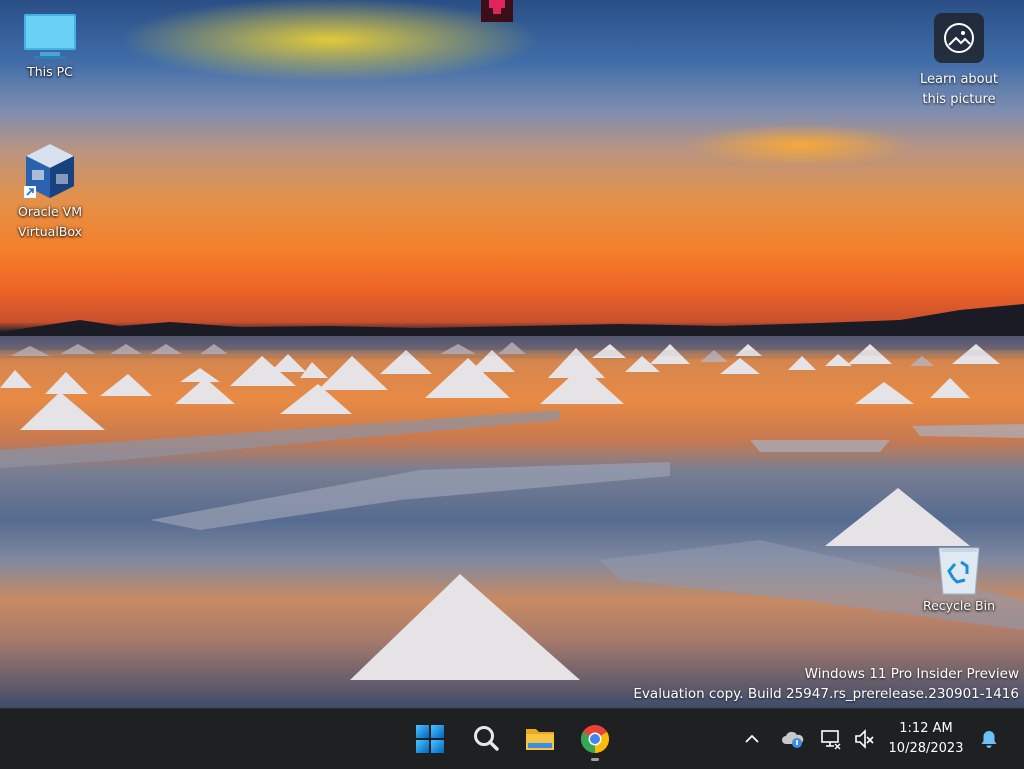  I want to click on search-button, so click(486, 739).